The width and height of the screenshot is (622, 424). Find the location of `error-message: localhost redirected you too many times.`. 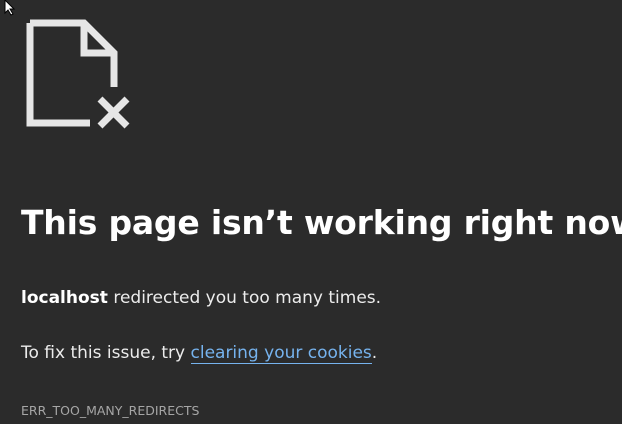

error-message: localhost redirected you too many times. is located at coordinates (201, 298).